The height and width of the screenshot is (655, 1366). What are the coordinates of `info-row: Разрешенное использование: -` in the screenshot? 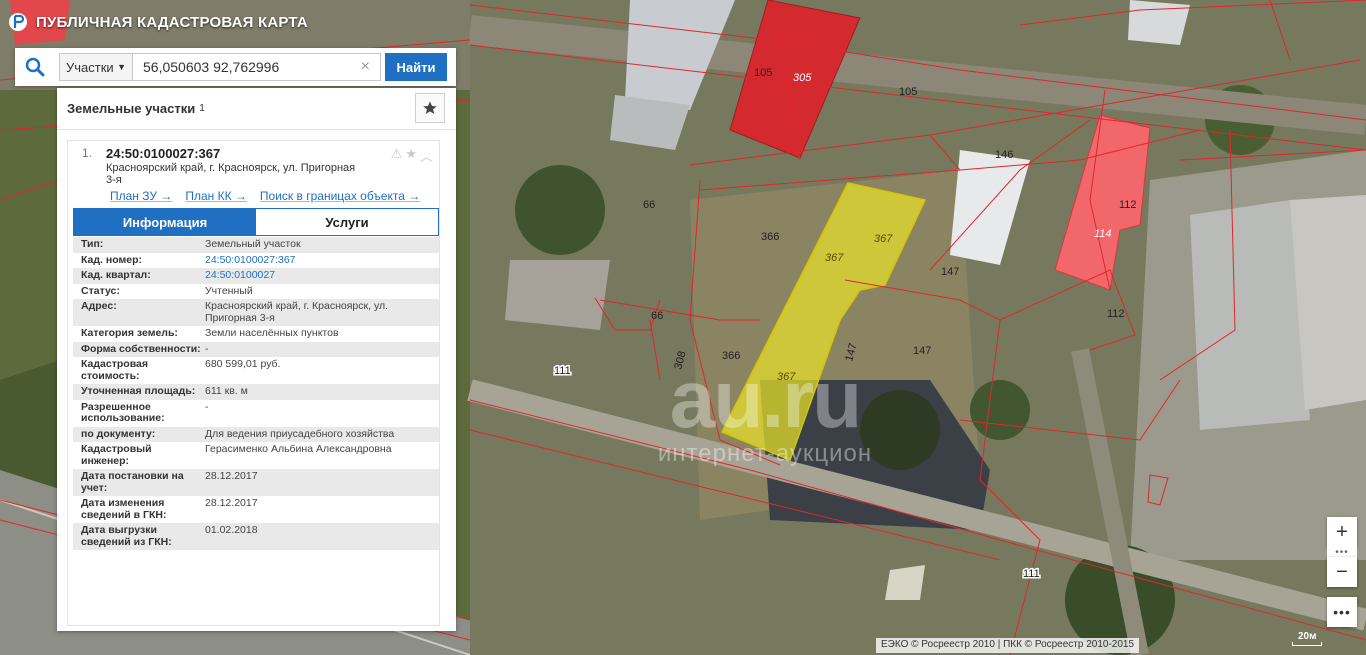 It's located at (256, 413).